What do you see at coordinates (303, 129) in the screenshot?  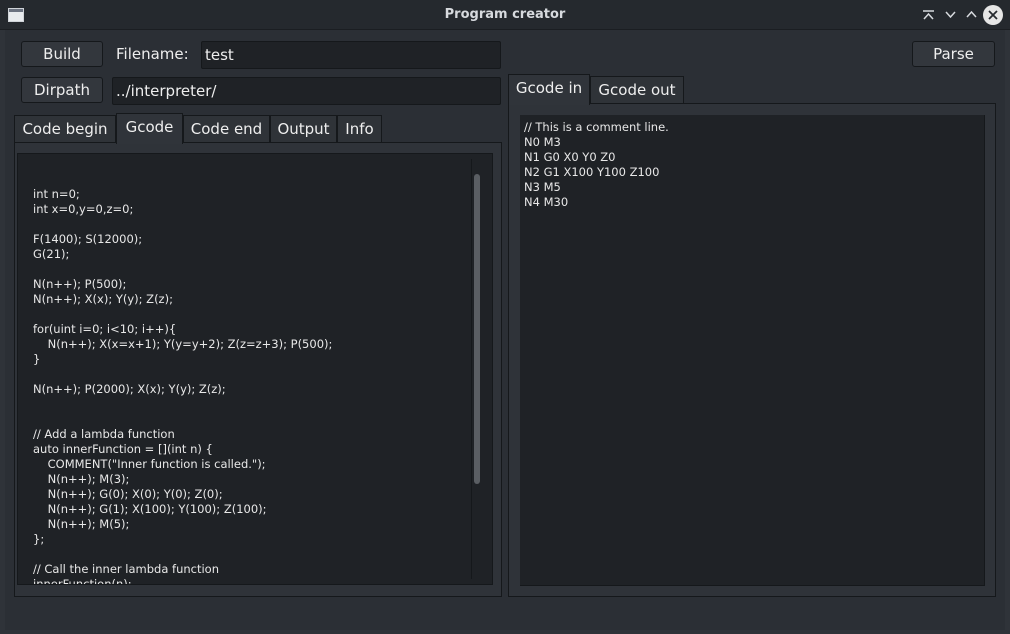 I see `tab-output: Output` at bounding box center [303, 129].